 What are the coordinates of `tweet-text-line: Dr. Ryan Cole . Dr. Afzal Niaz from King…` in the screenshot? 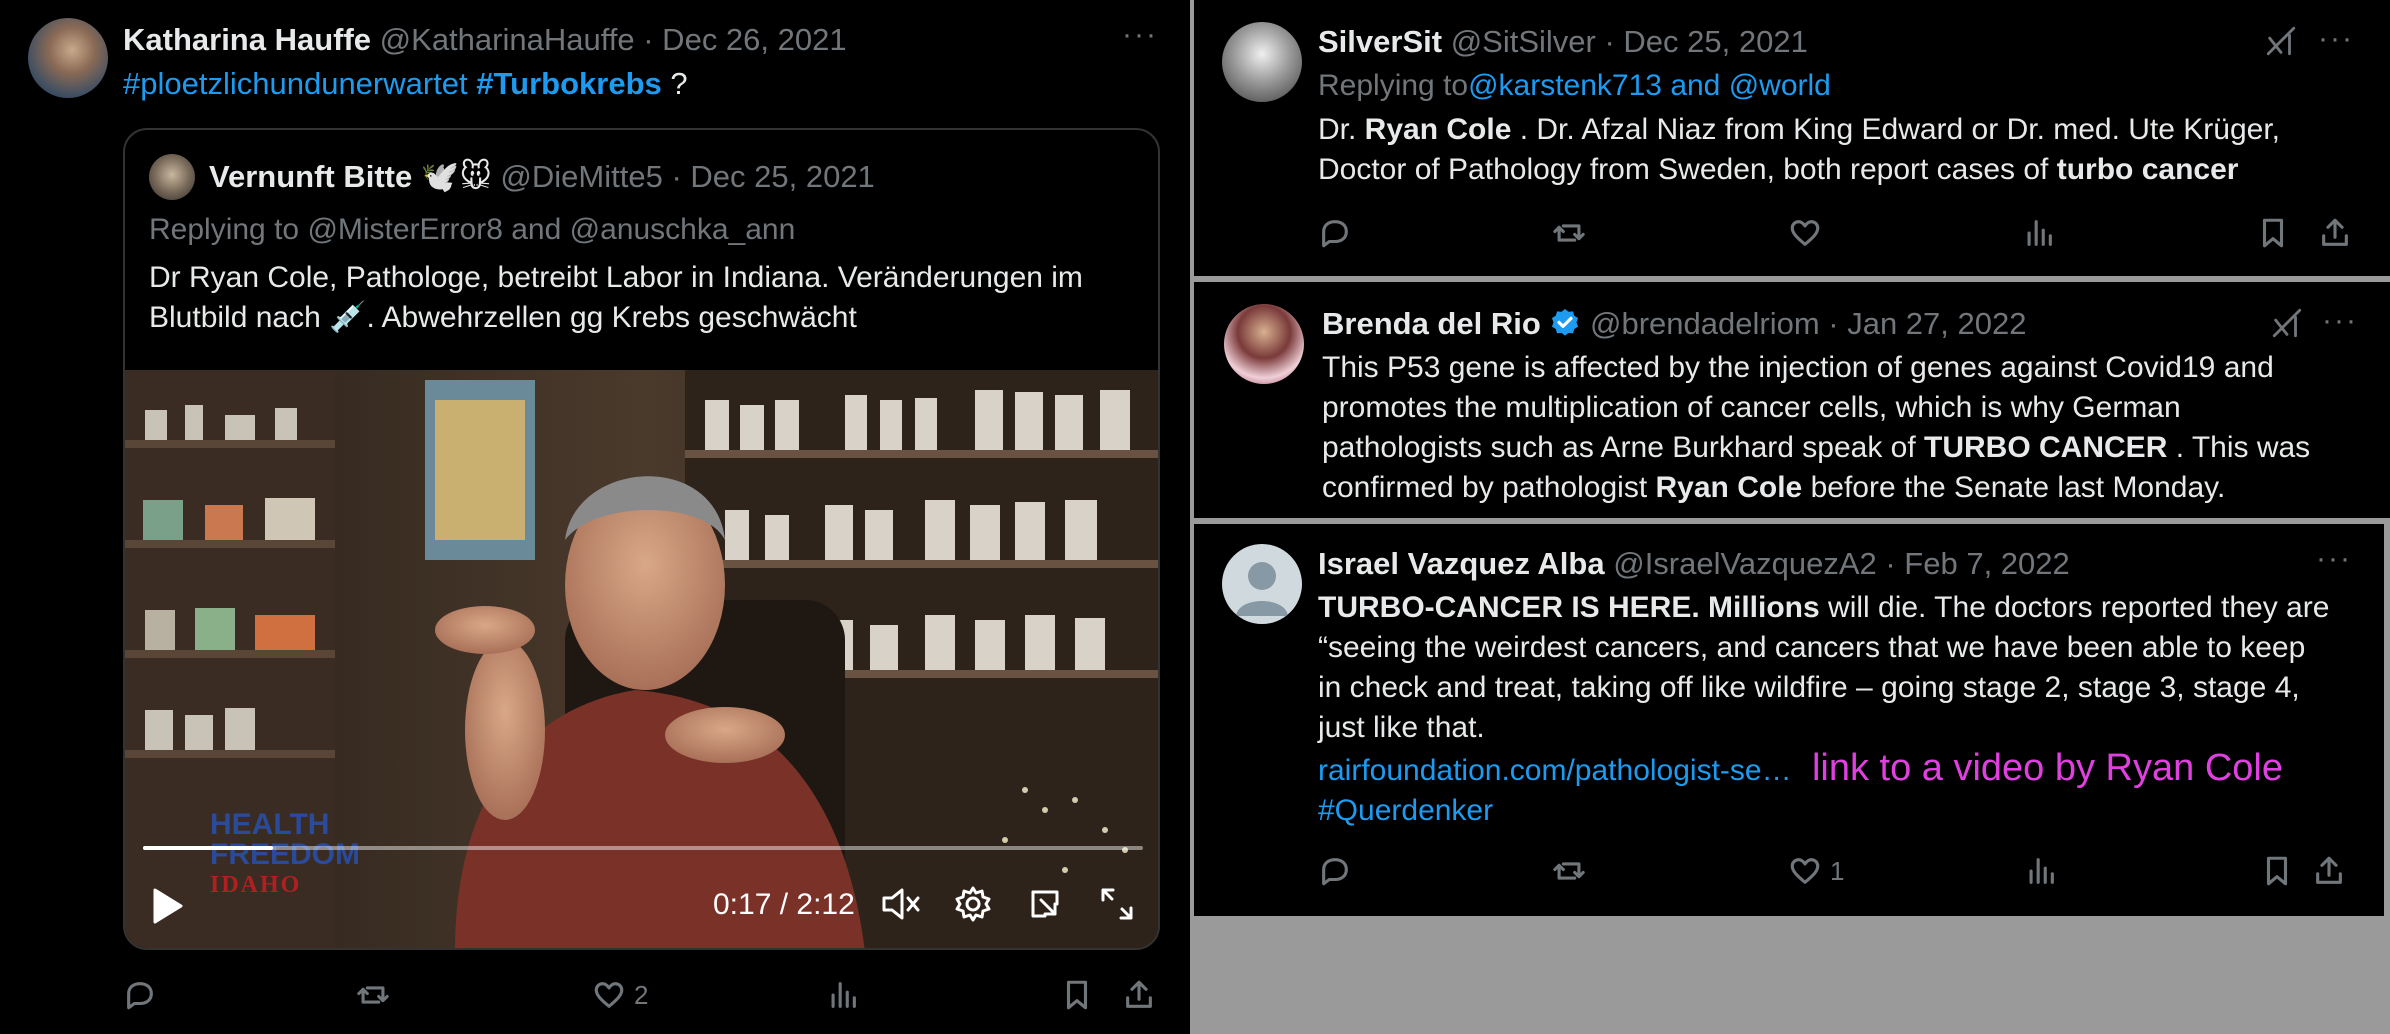 It's located at (1799, 130).